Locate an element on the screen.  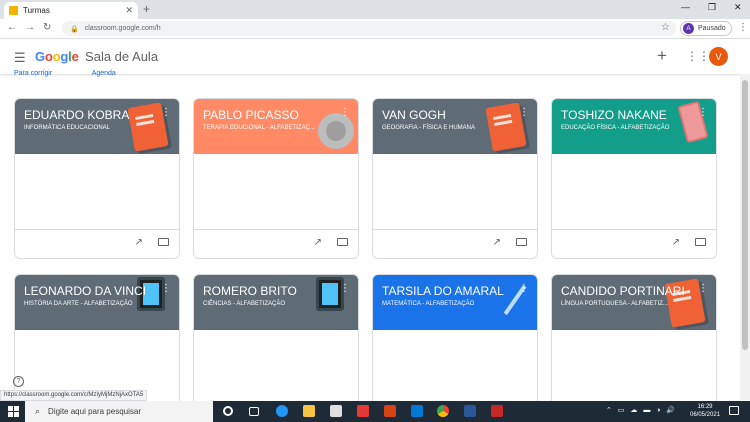
taskbar-search-placeholder: Digite aqui para pesquisar is located at coordinates (94, 411).